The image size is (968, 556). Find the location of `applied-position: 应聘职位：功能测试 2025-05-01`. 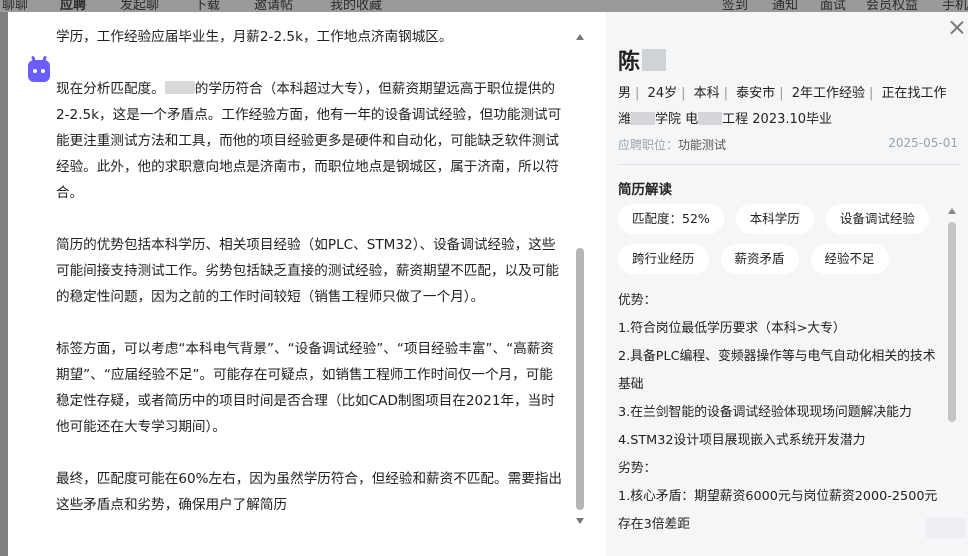

applied-position: 应聘职位：功能测试 2025-05-01 is located at coordinates (788, 144).